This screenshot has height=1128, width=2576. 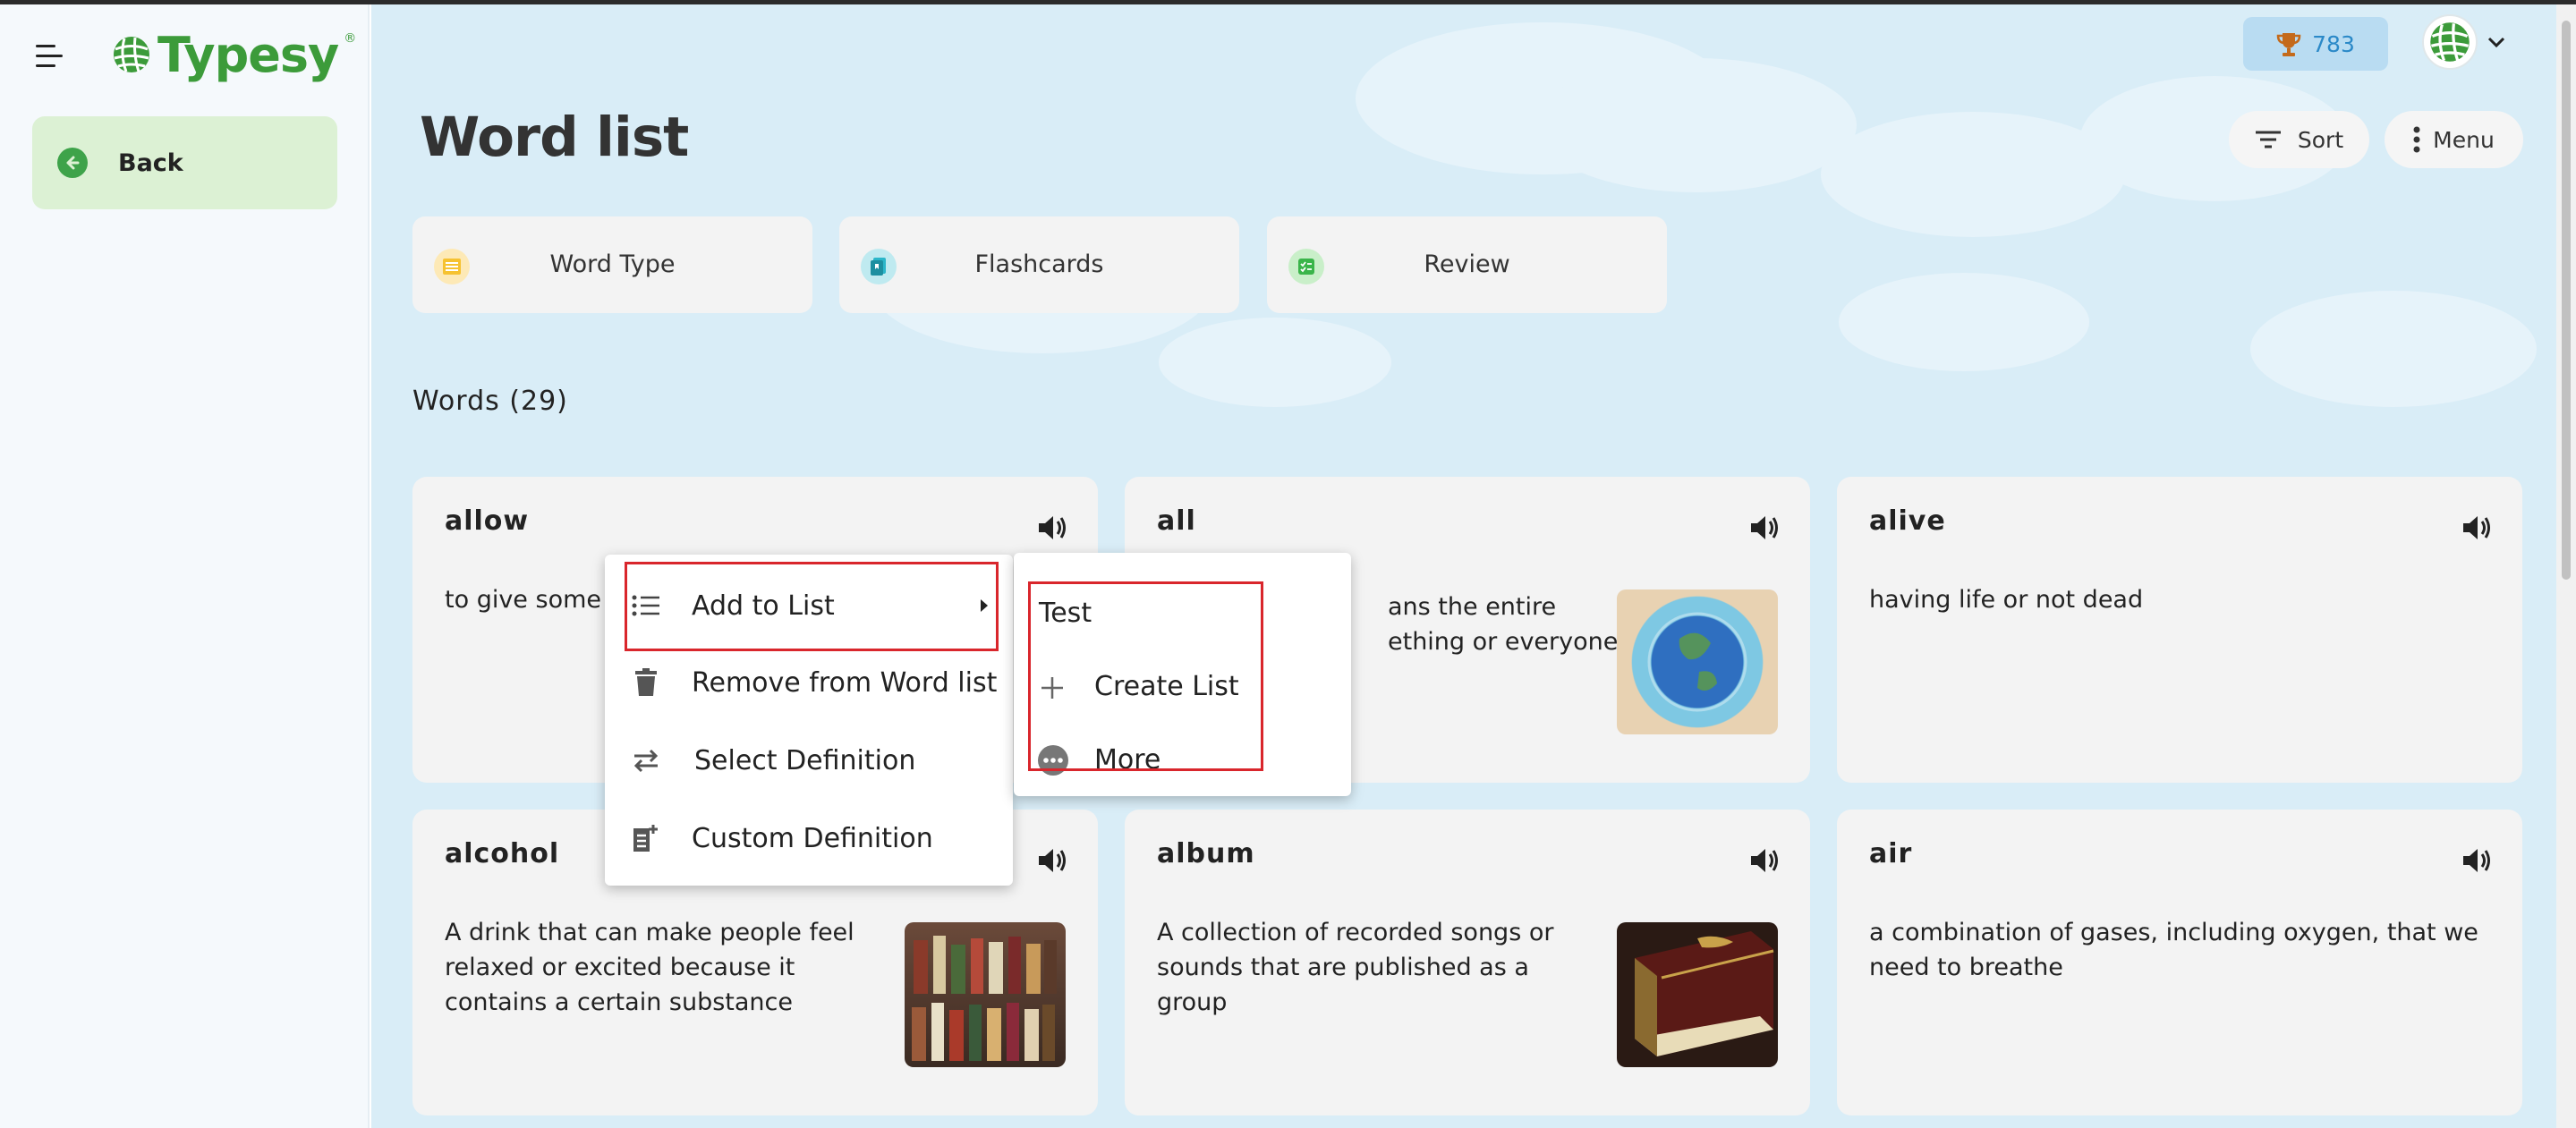 I want to click on remove-from-word-list-menu-item: Remove from Word list, so click(x=809, y=683).